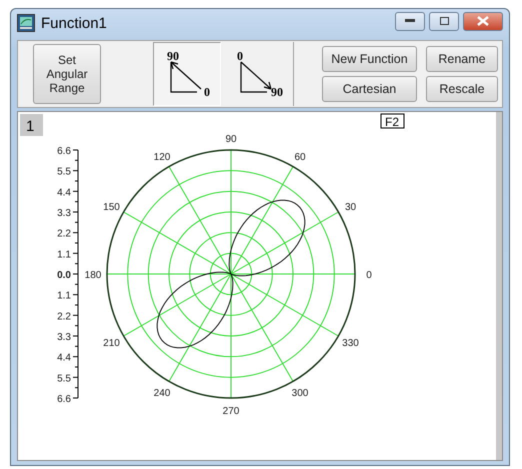 The width and height of the screenshot is (522, 469). What do you see at coordinates (392, 121) in the screenshot?
I see `legend-box: F2` at bounding box center [392, 121].